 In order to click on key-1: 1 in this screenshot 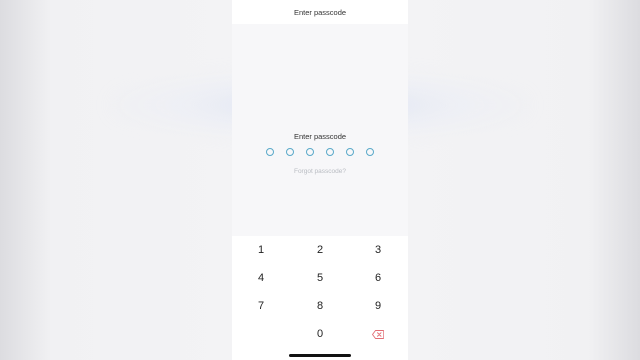, I will do `click(261, 250)`.